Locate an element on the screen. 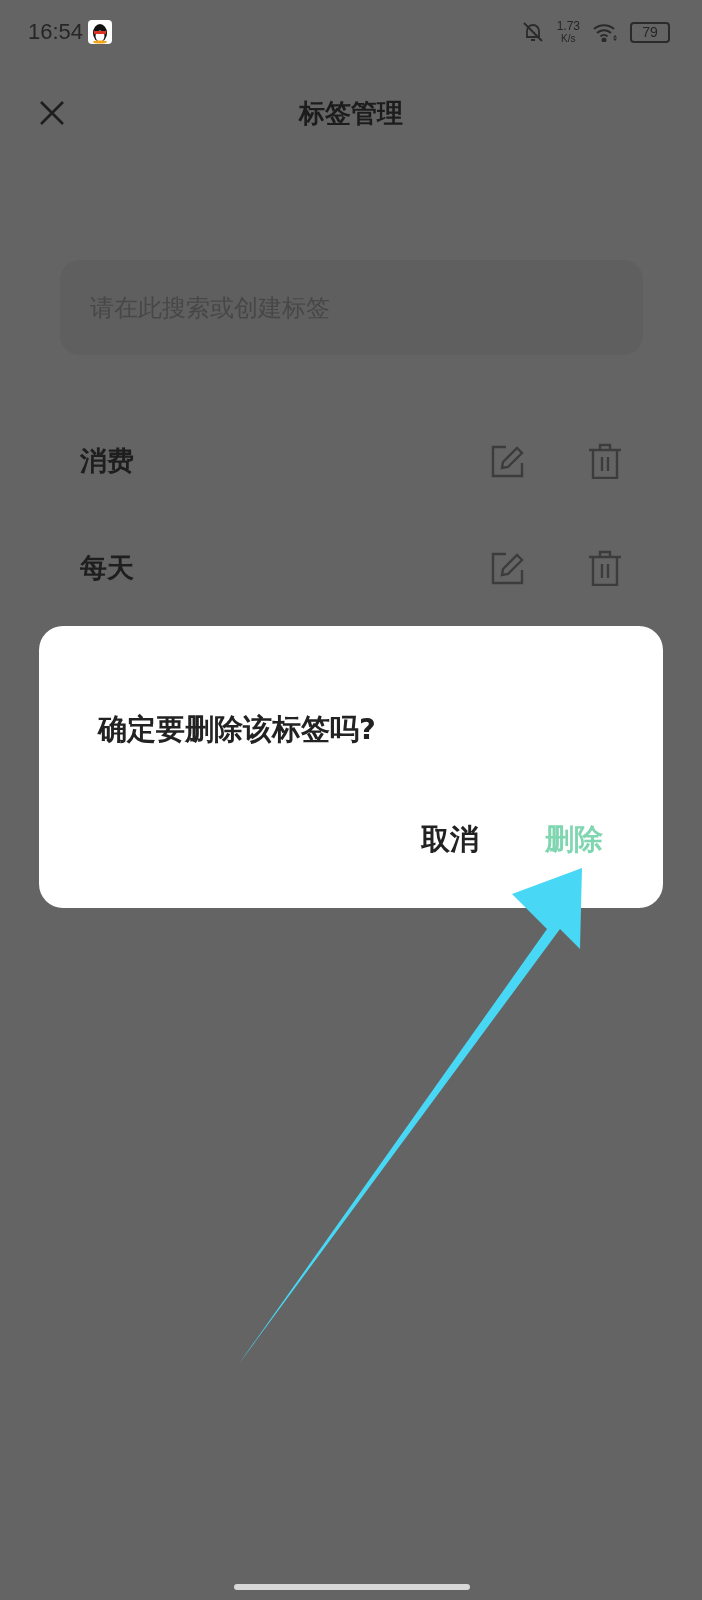  tag-name: 每天 is located at coordinates (107, 567).